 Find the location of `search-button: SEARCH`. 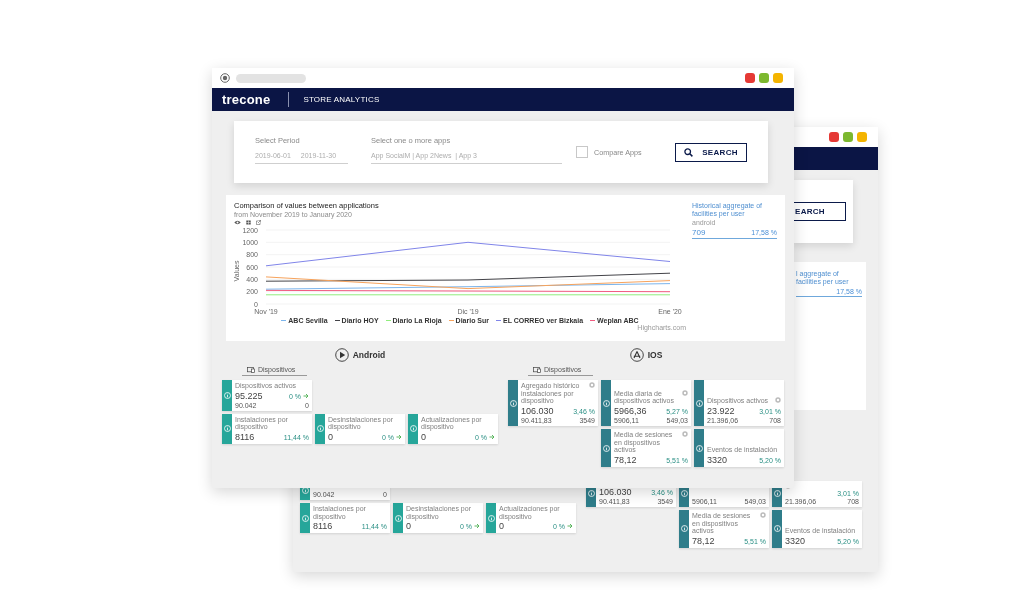

search-button: SEARCH is located at coordinates (711, 152).